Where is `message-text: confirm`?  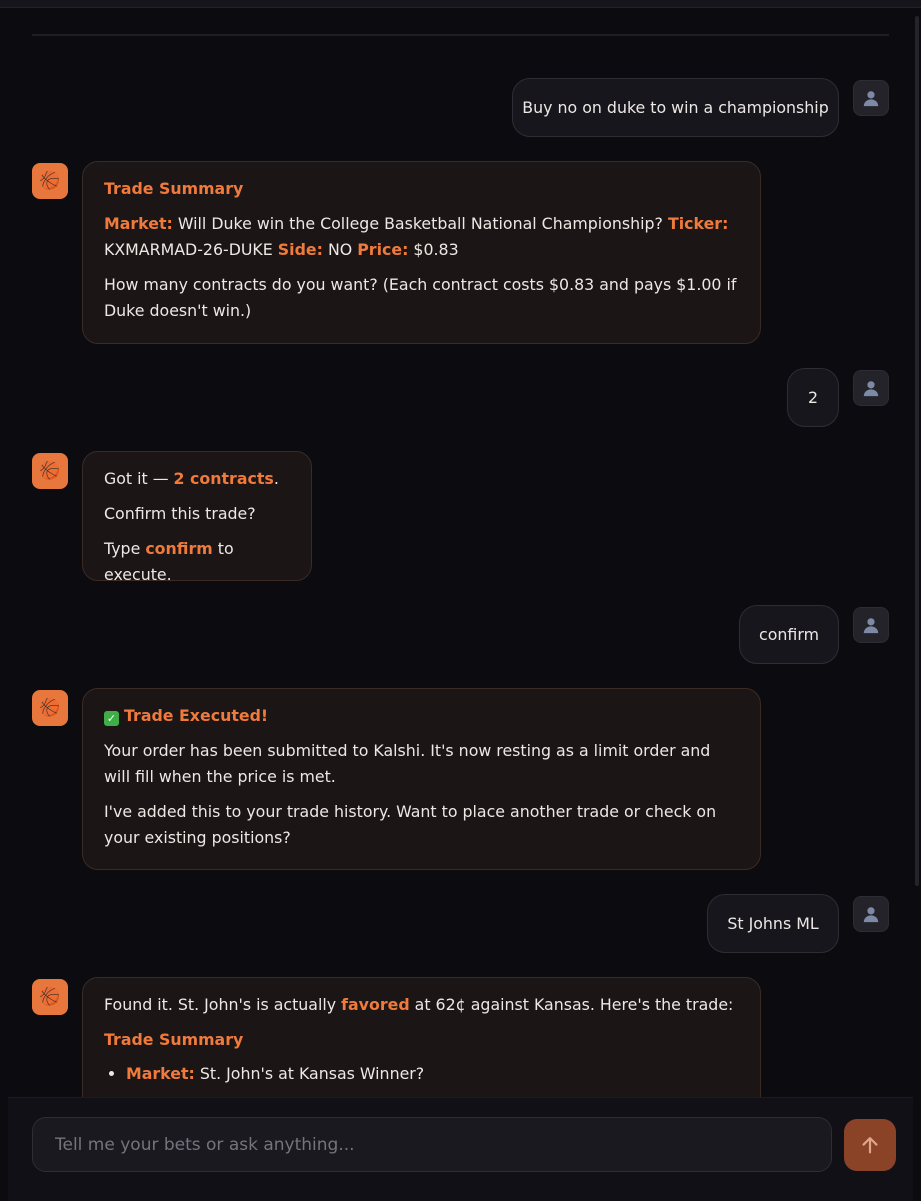 message-text: confirm is located at coordinates (789, 634).